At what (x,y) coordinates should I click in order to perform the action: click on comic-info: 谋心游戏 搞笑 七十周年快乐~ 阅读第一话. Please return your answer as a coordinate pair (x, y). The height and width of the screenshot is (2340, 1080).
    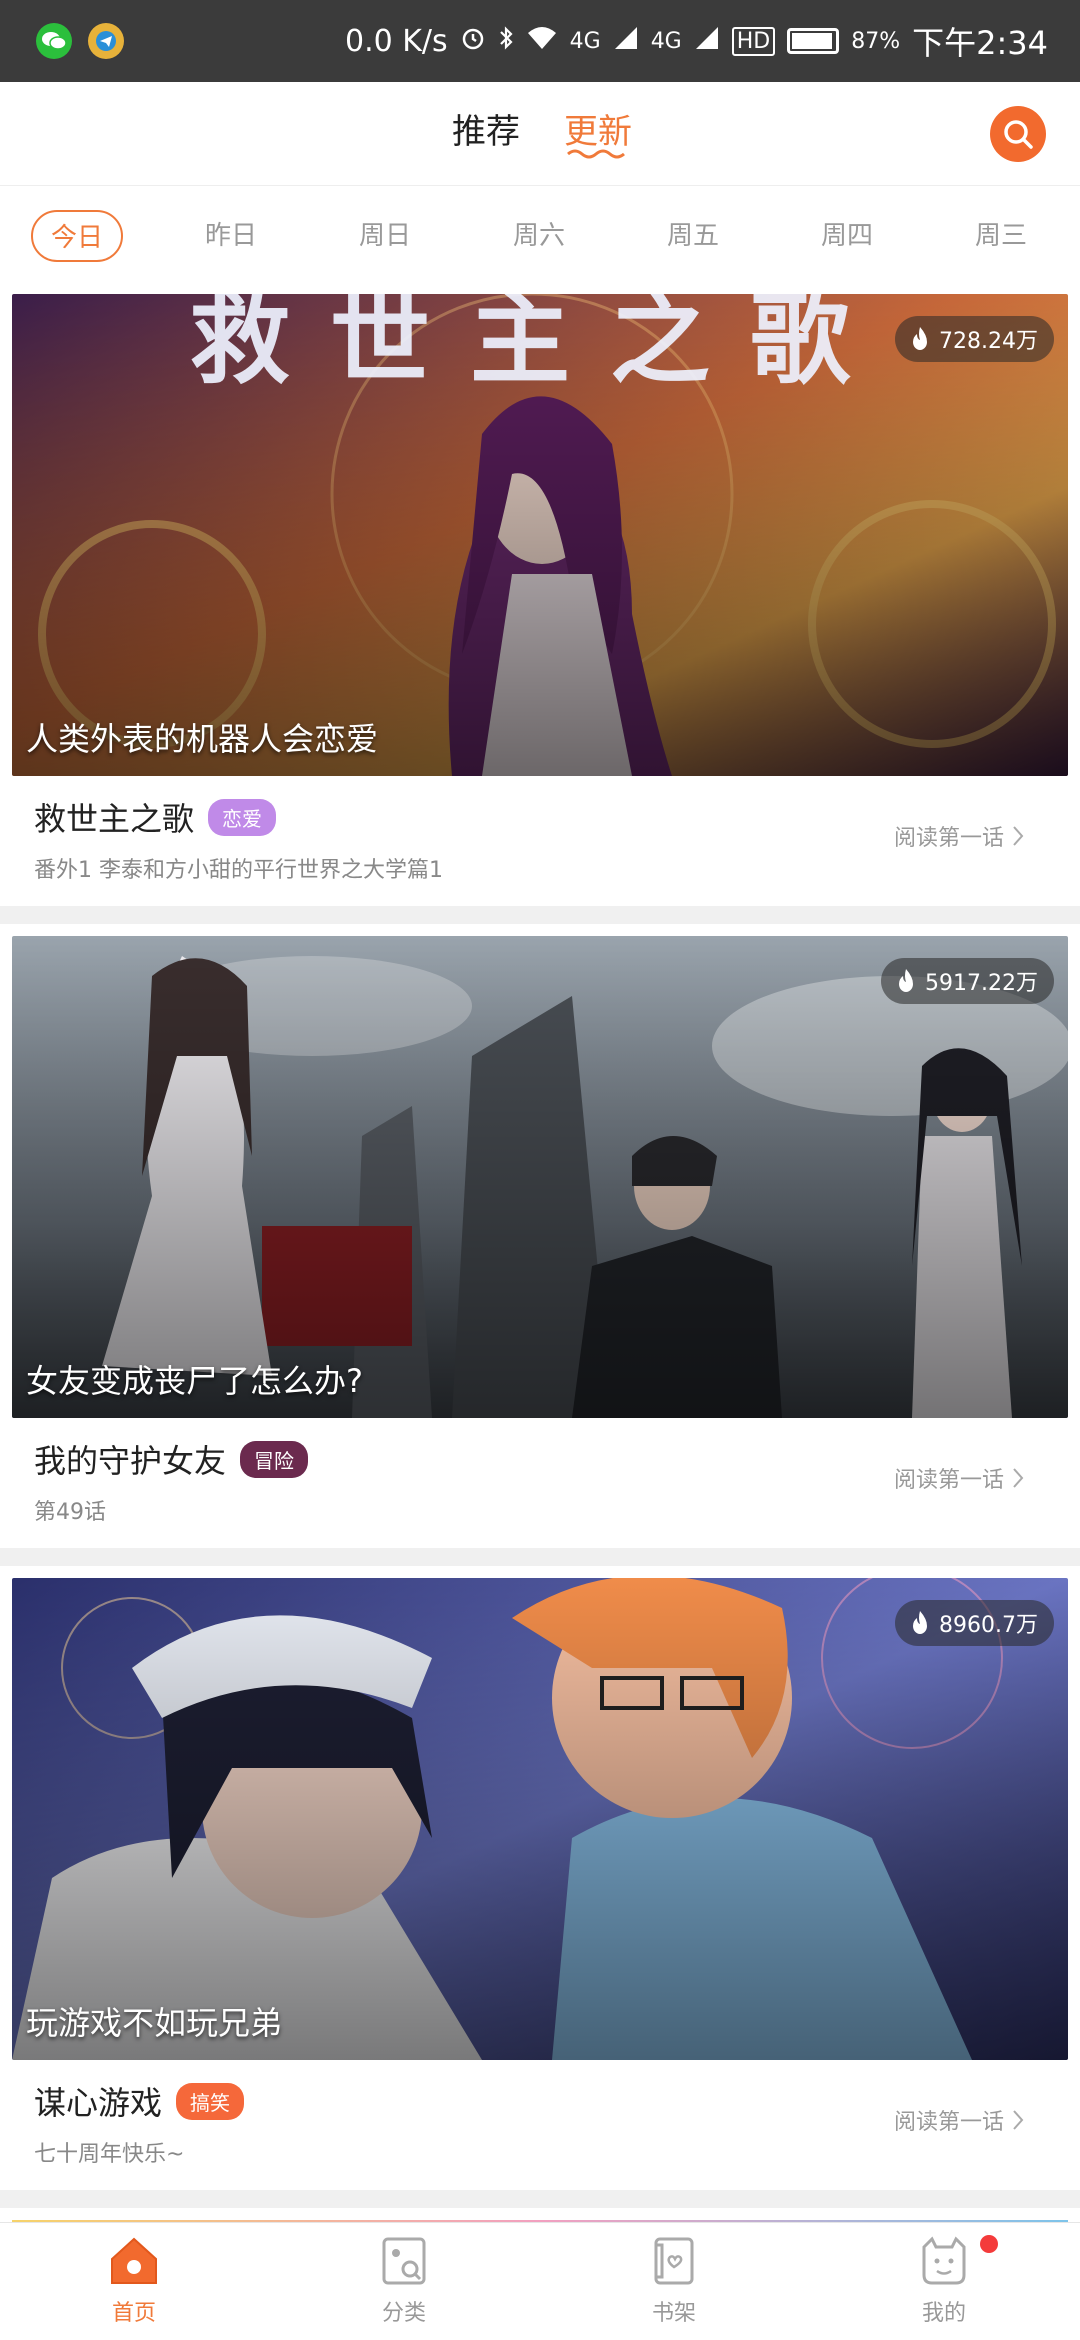
    Looking at the image, I should click on (539, 2128).